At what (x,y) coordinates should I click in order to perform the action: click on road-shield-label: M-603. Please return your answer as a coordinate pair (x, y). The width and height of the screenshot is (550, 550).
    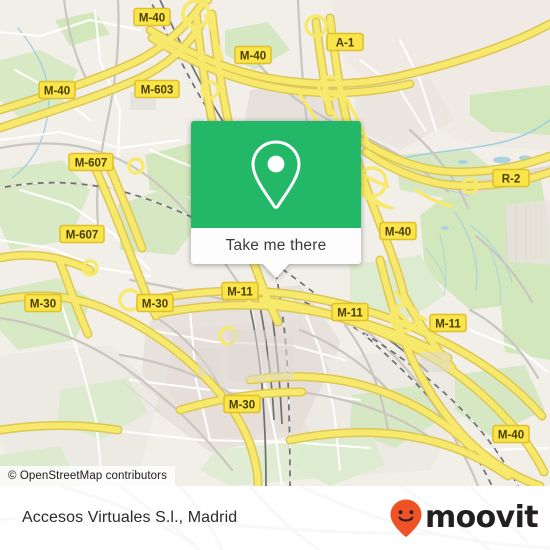
    Looking at the image, I should click on (157, 90).